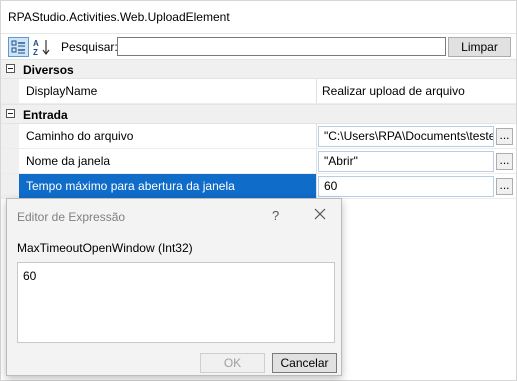  I want to click on categorized-view-button, so click(18, 47).